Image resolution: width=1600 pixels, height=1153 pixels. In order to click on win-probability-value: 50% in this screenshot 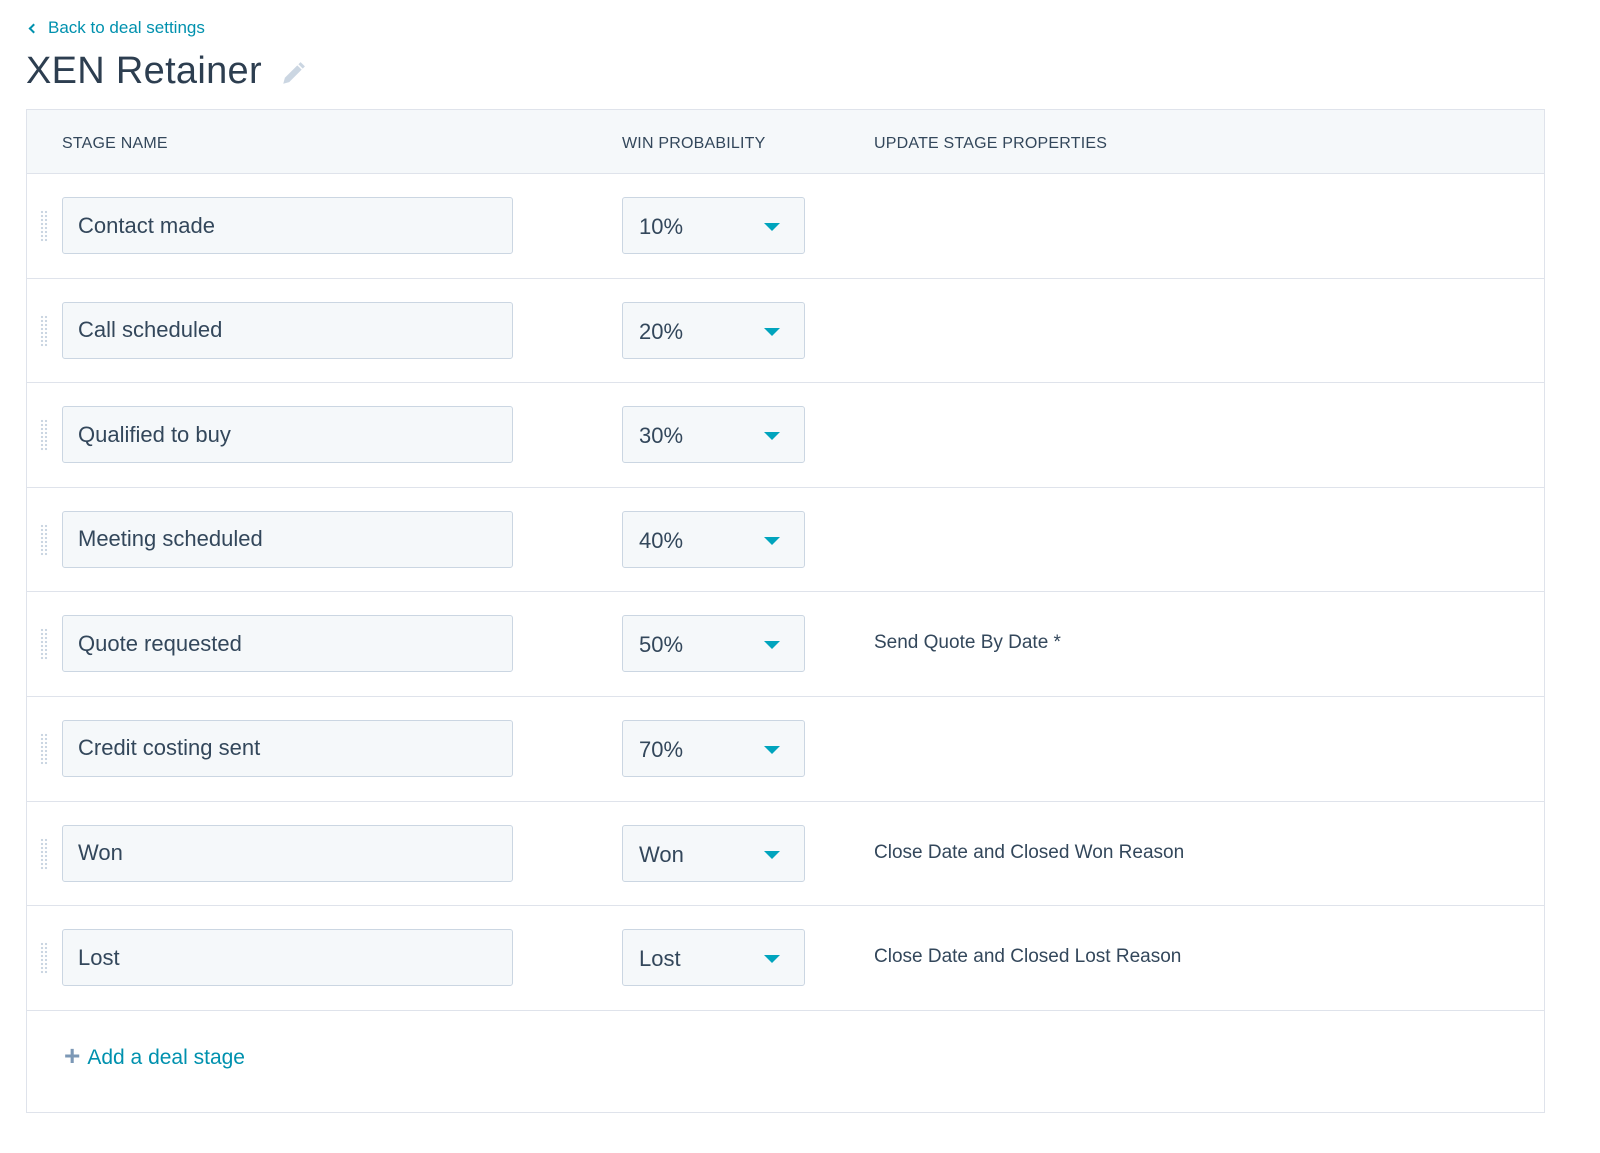, I will do `click(661, 645)`.